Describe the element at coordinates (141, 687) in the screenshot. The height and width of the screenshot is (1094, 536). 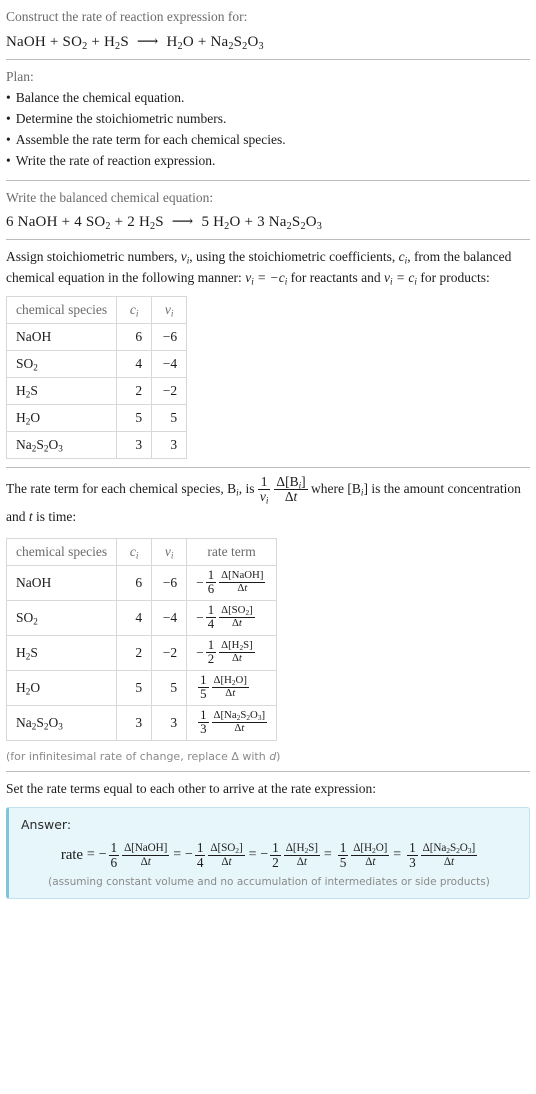
I see `table-row: H2O 5 5 1 5 Δ[H2O] Δt` at that location.